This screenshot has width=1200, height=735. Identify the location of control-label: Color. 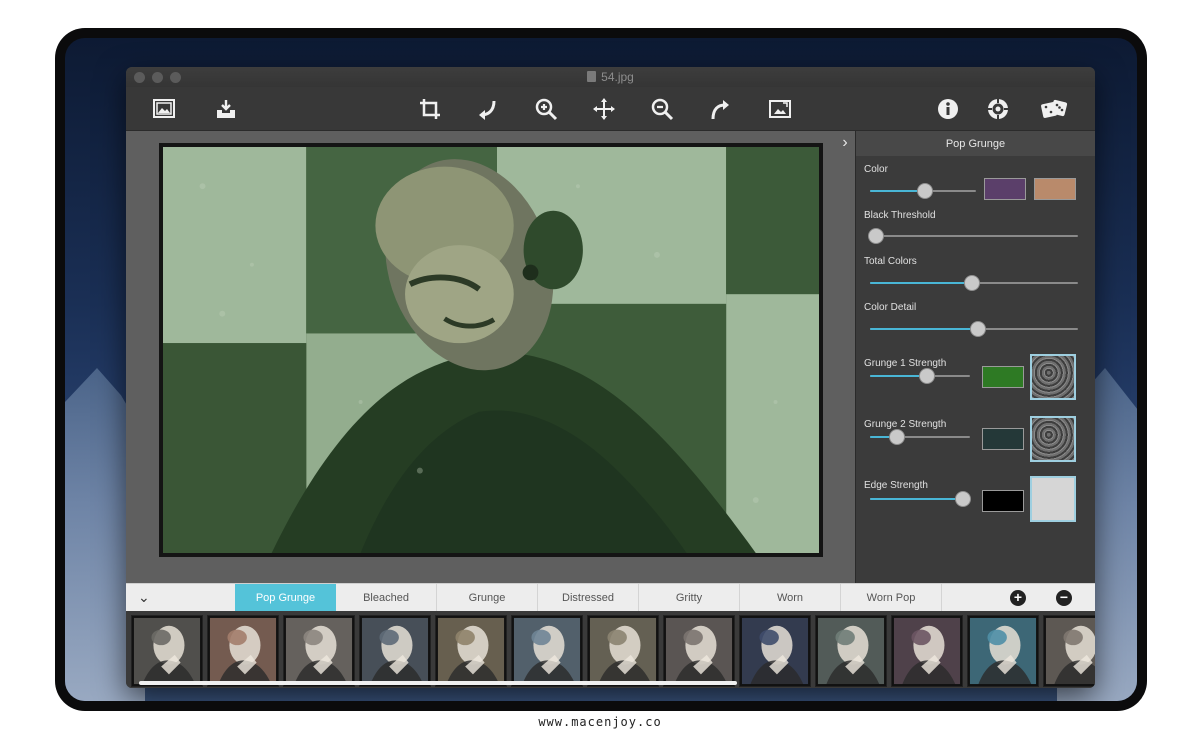
(876, 169).